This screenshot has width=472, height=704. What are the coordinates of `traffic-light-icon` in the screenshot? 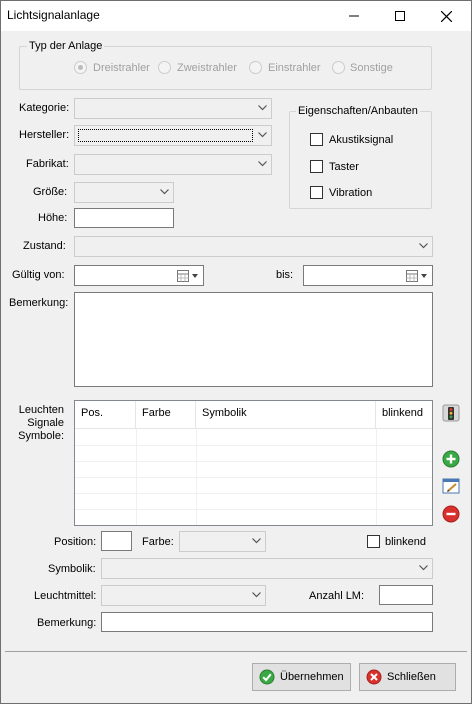 It's located at (451, 413).